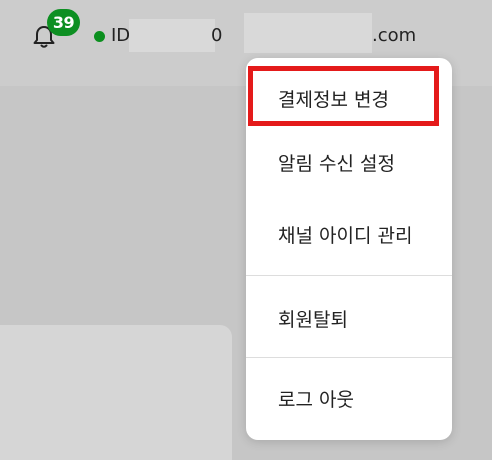  Describe the element at coordinates (99, 36) in the screenshot. I see `online-status-icon` at that location.